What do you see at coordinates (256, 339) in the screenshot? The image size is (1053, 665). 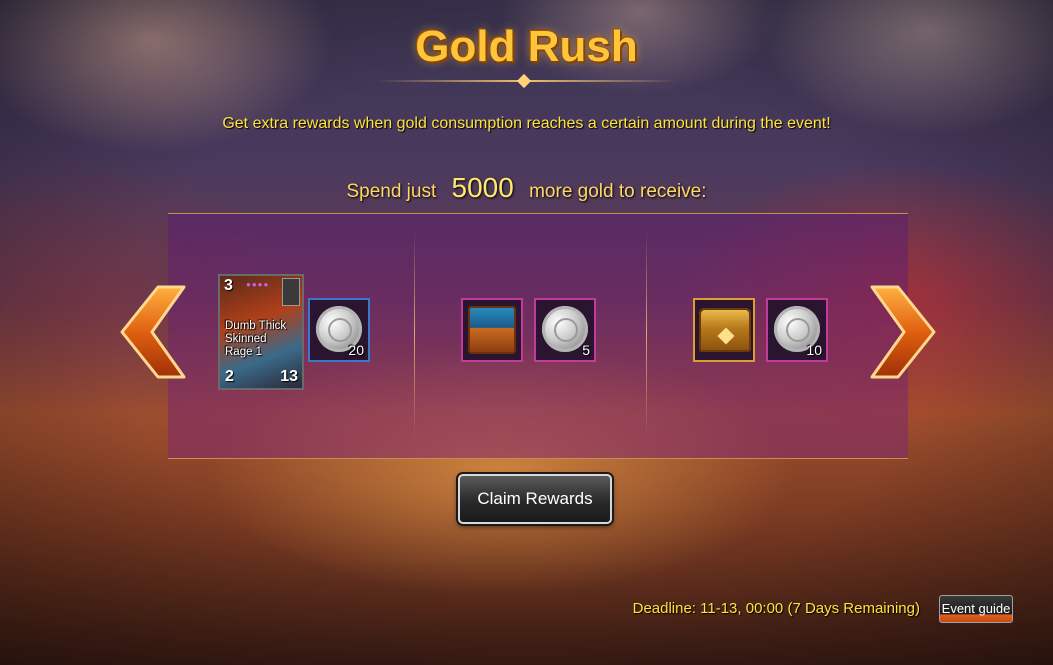 I see `card-name: Dumb Thick Skinned Rage 1` at bounding box center [256, 339].